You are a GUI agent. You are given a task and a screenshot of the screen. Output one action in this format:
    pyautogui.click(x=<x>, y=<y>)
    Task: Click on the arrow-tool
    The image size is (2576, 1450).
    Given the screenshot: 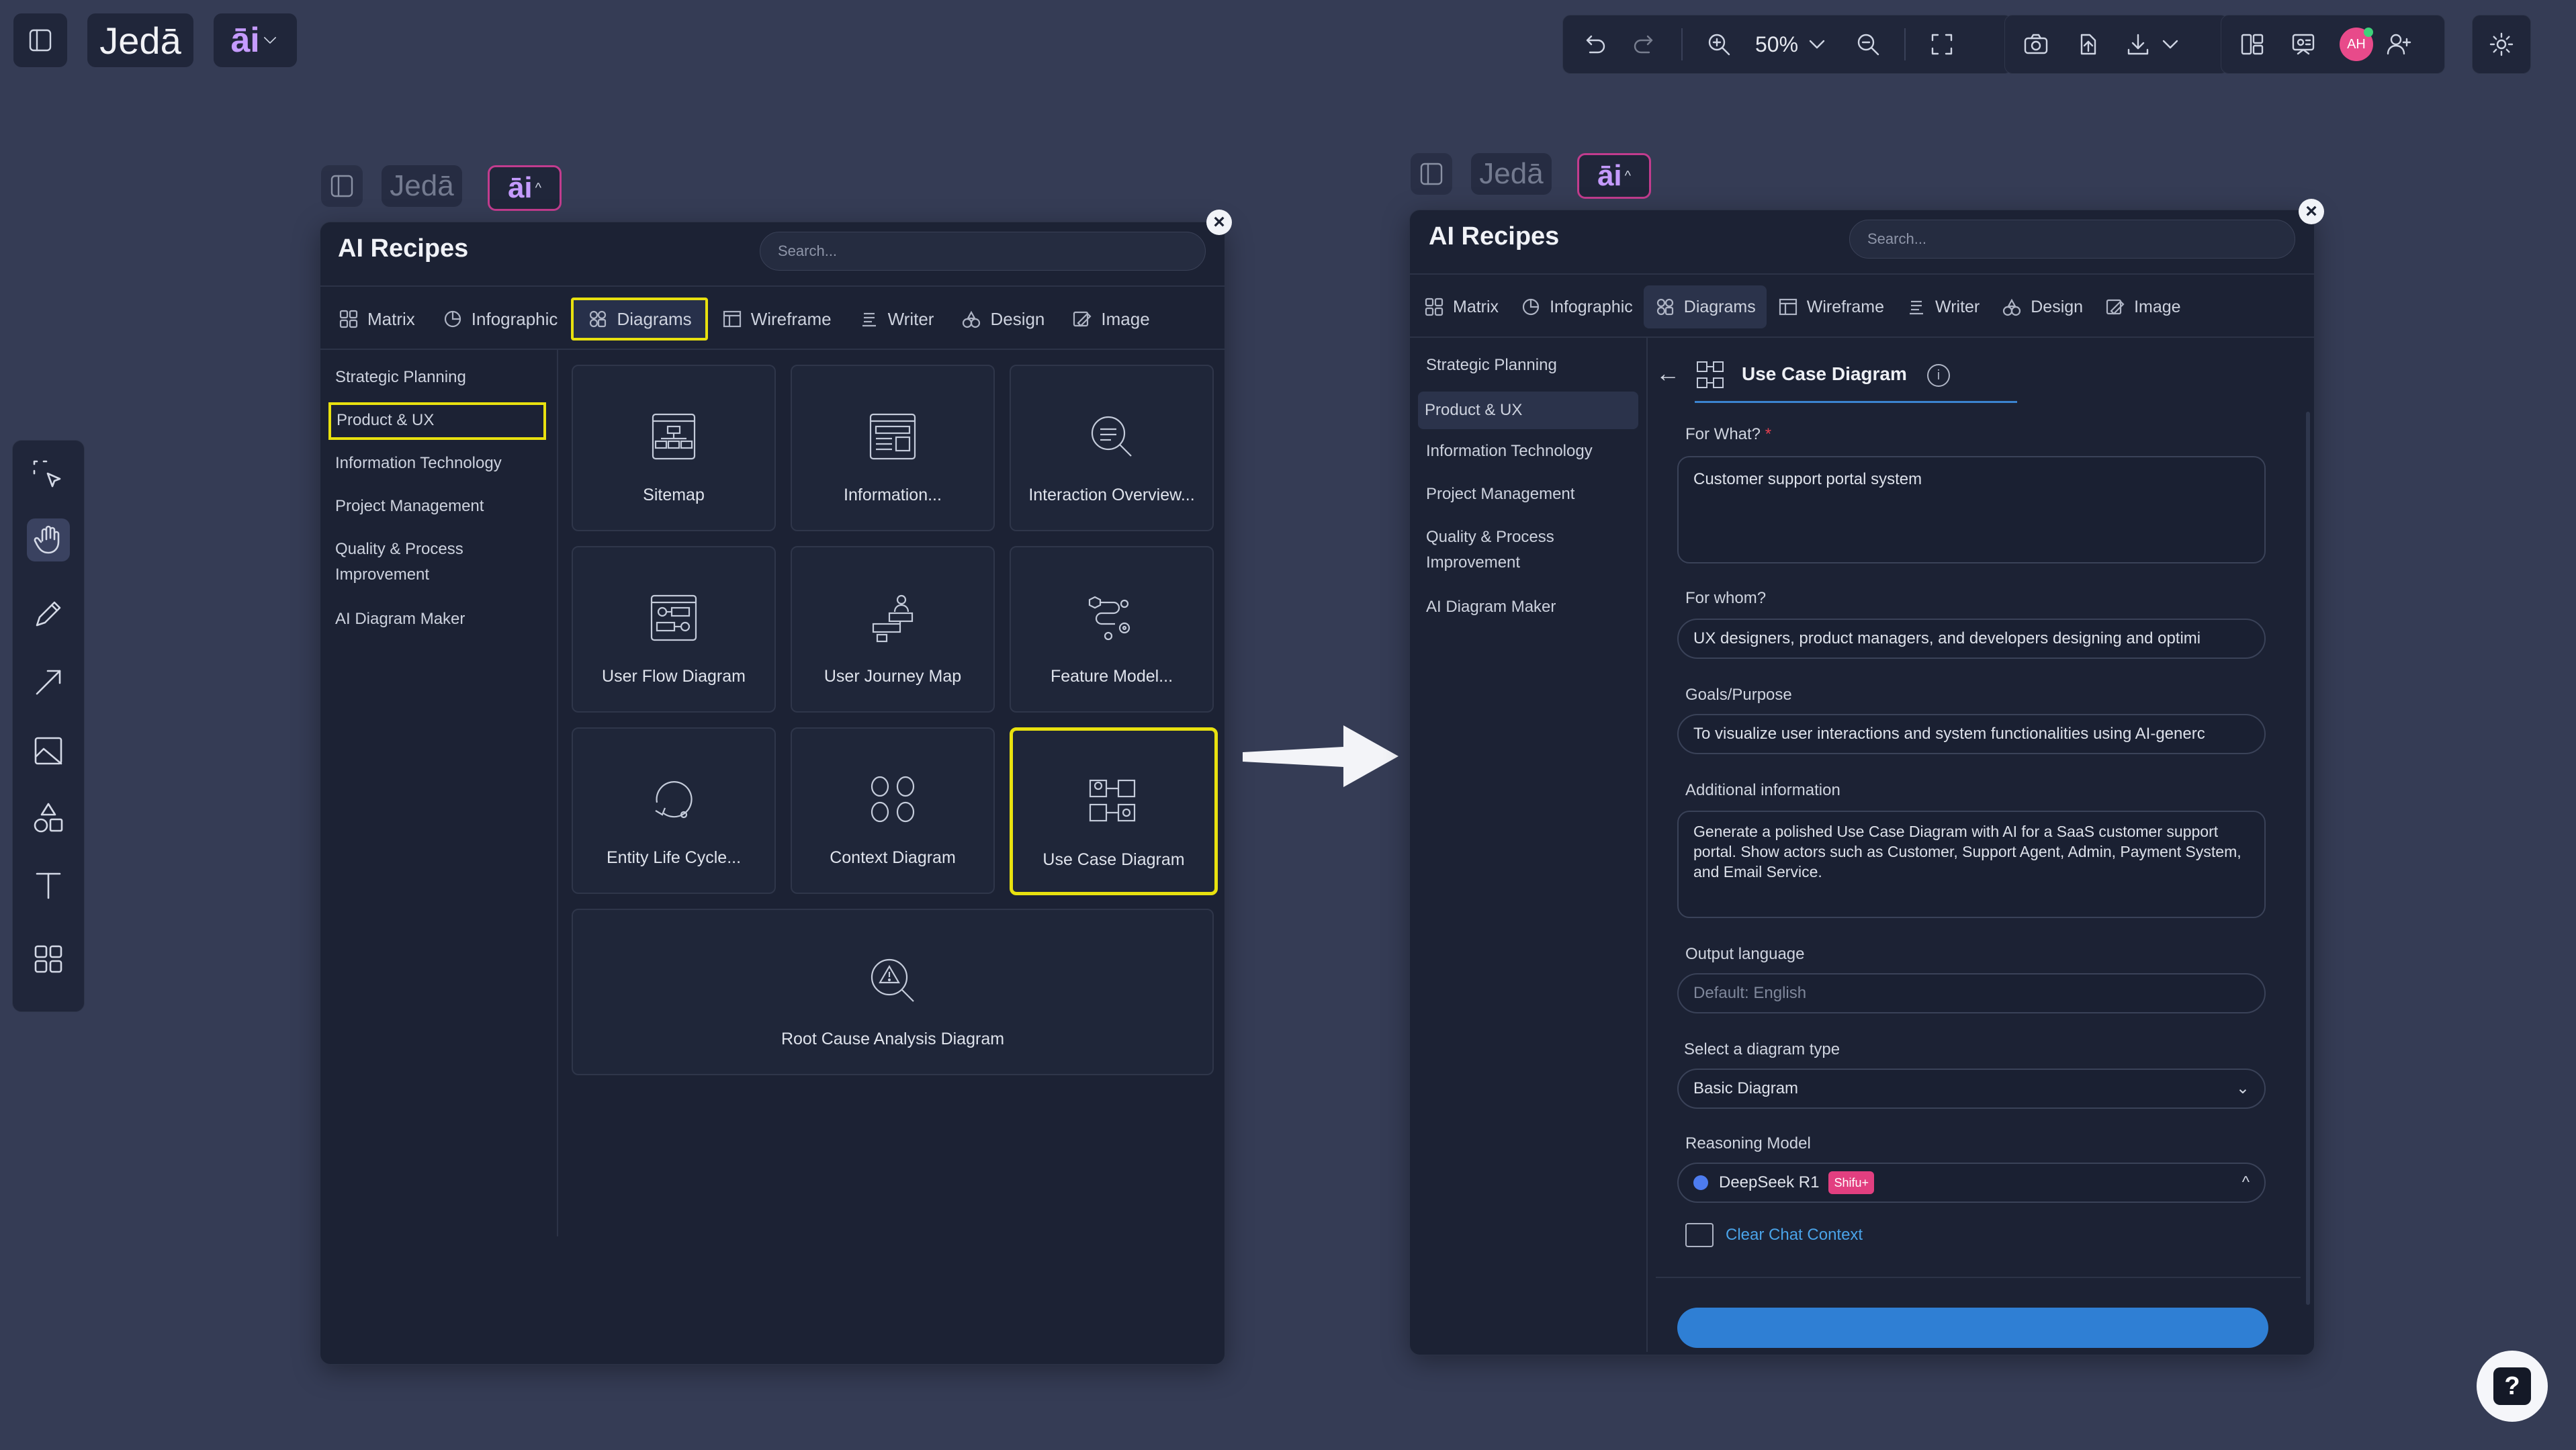 What is the action you would take?
    pyautogui.click(x=48, y=682)
    